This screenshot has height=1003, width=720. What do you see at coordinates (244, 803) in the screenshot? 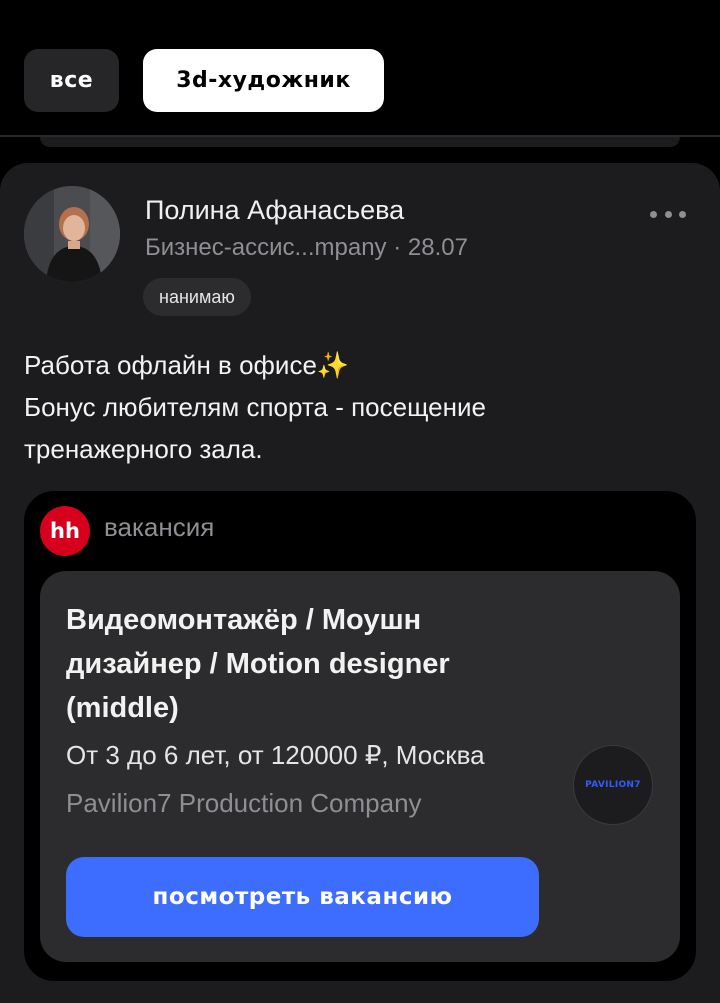
I see `vacancy-company: Pavilion7 Production Company` at bounding box center [244, 803].